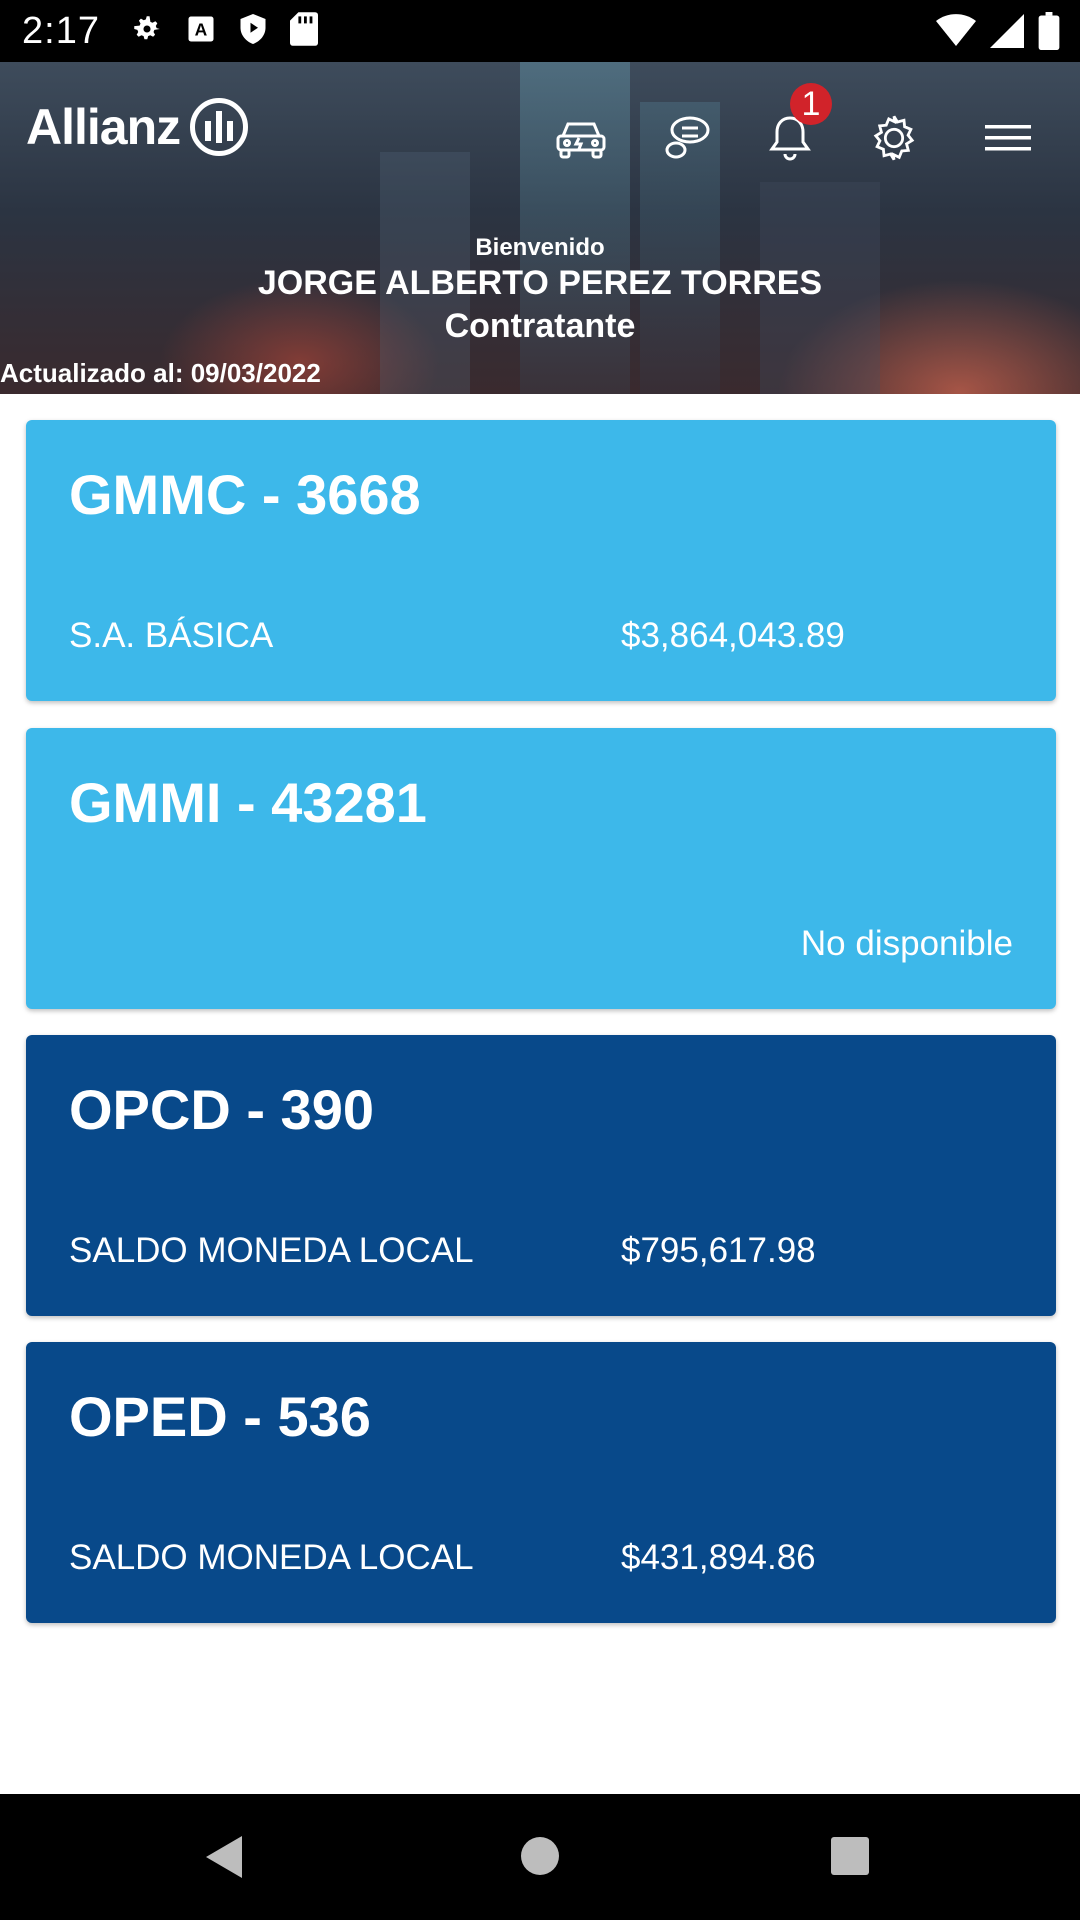 The height and width of the screenshot is (1920, 1080). Describe the element at coordinates (718, 1250) in the screenshot. I see `policy-amount: $795,617.98` at that location.